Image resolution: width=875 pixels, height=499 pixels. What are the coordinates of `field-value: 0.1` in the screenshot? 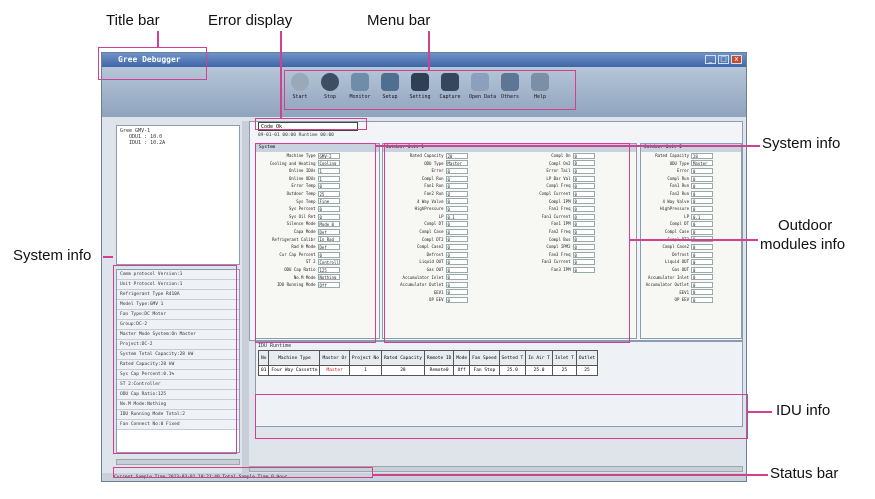 It's located at (702, 216).